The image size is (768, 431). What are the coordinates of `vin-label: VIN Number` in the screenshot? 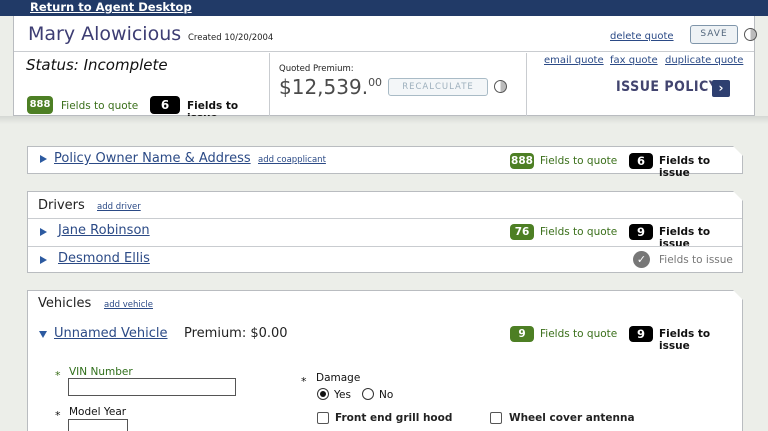 It's located at (101, 372).